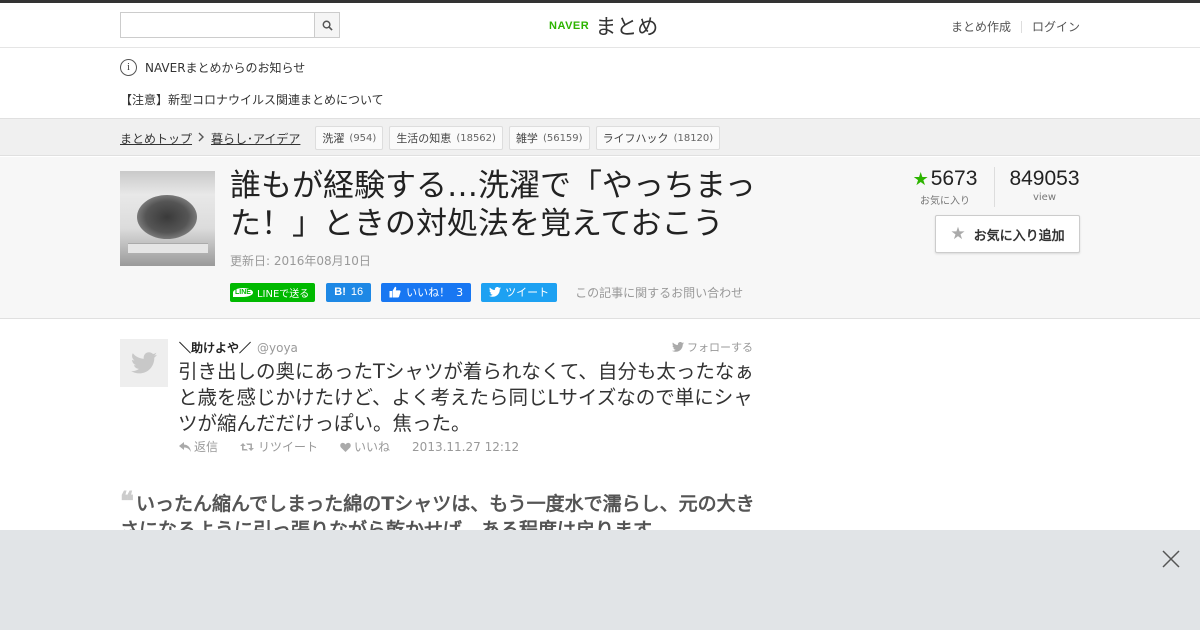  I want to click on add-favorite-label: お気に入り追加, so click(1019, 236).